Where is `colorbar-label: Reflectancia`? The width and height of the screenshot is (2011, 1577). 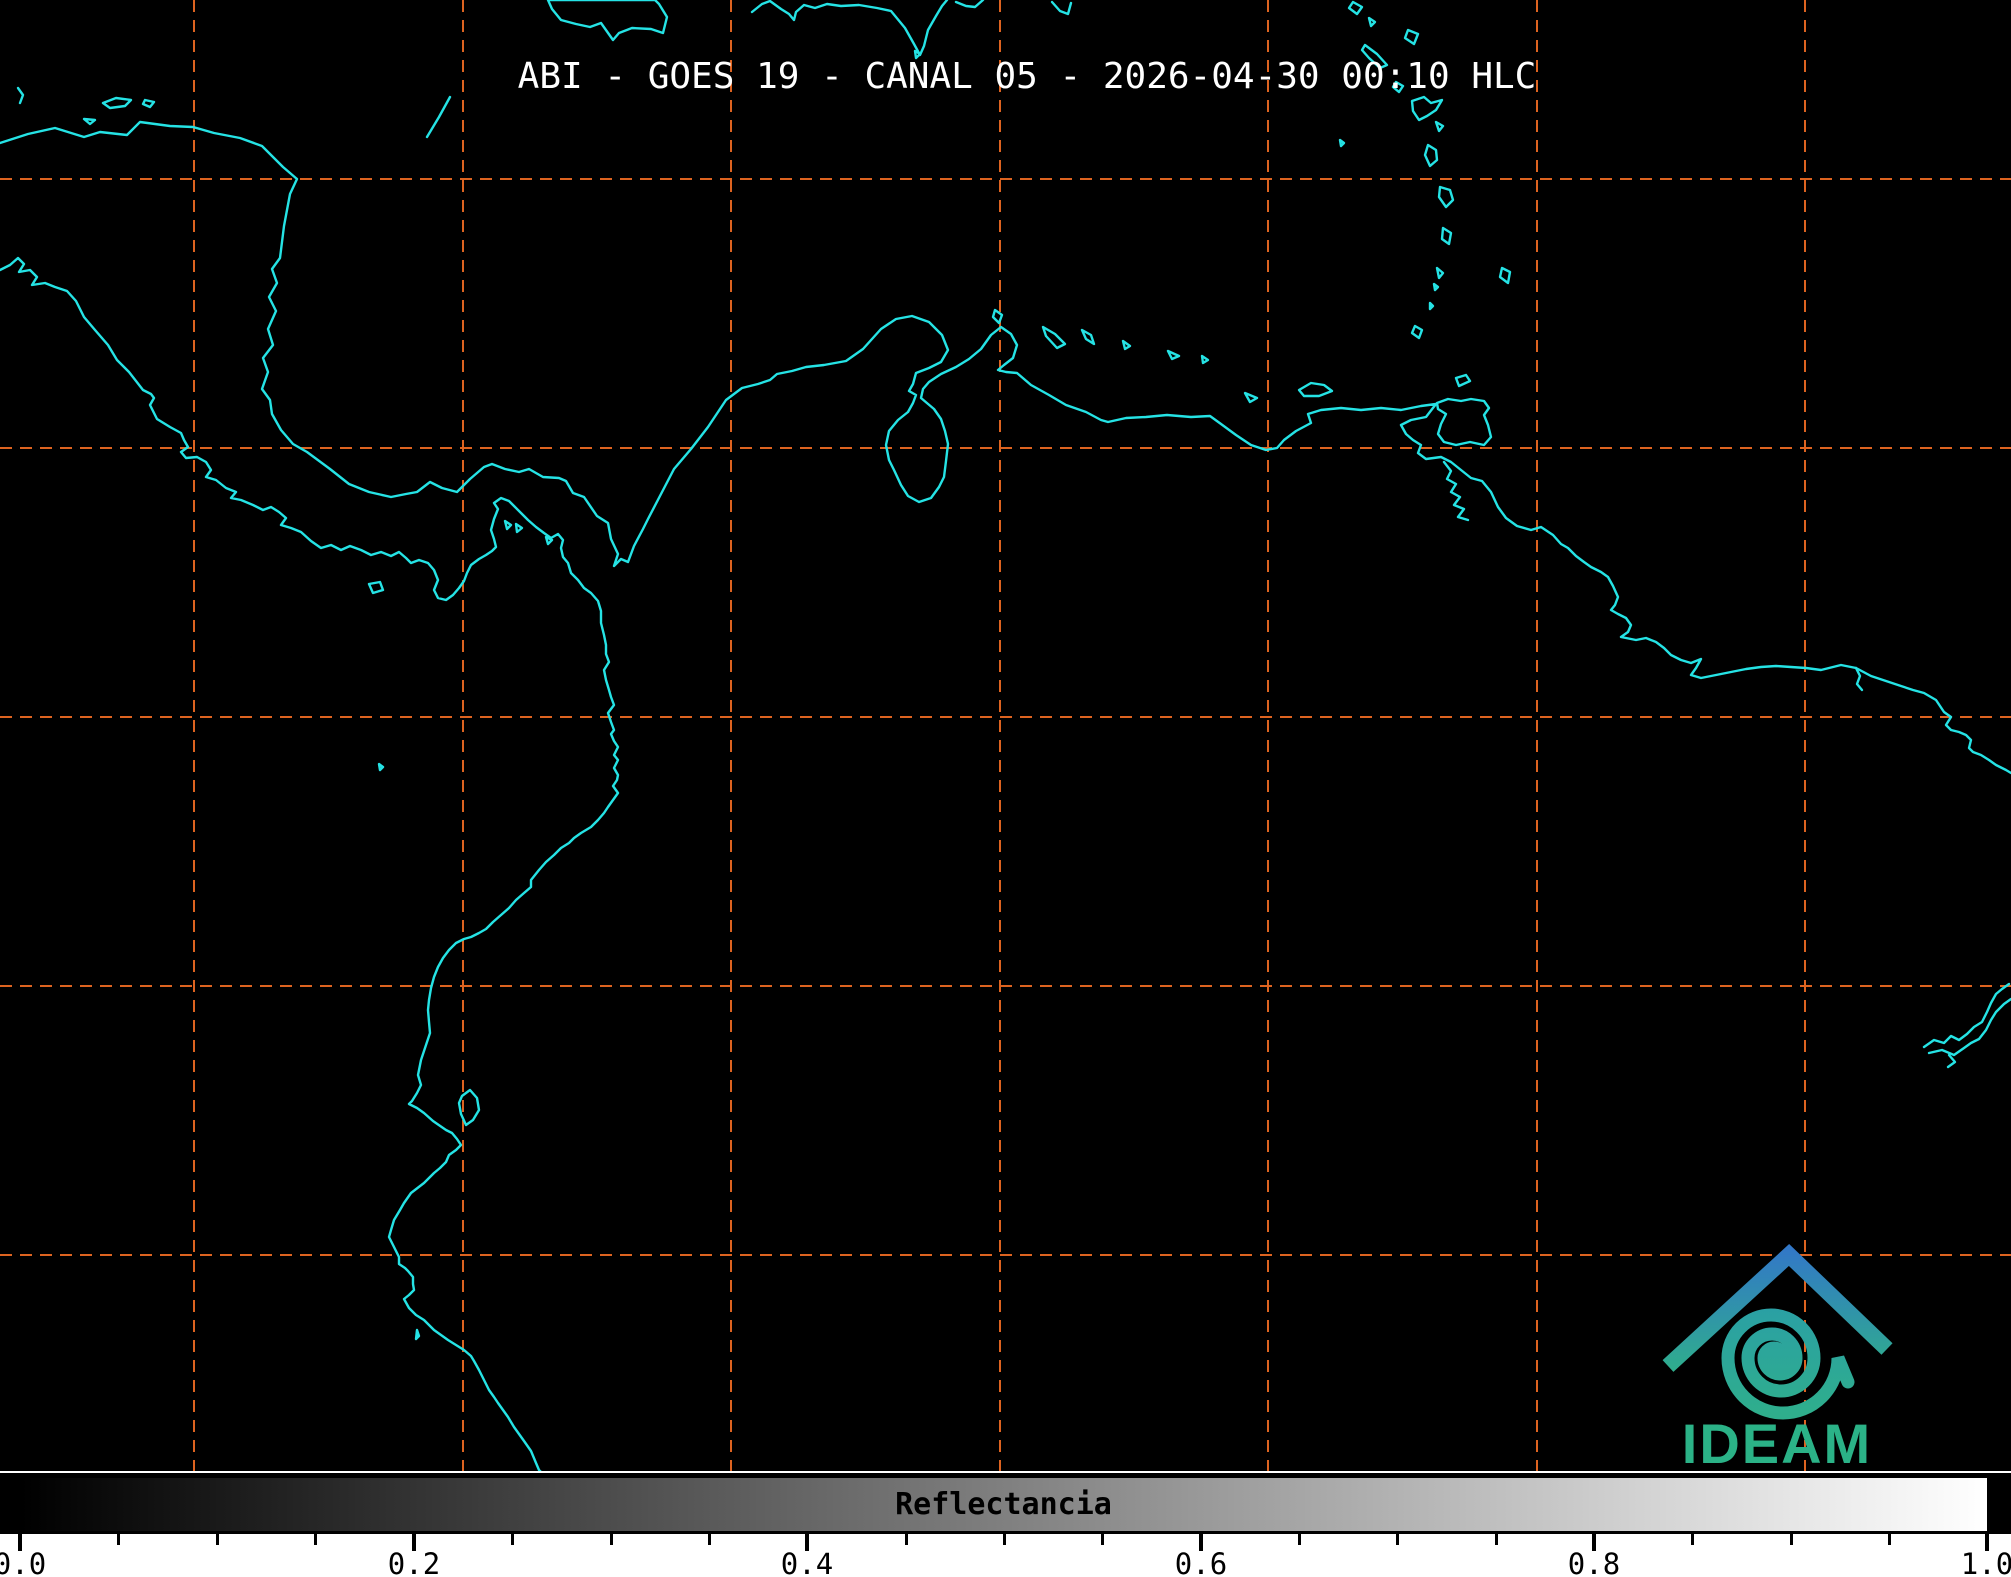 colorbar-label: Reflectancia is located at coordinates (1003, 1504).